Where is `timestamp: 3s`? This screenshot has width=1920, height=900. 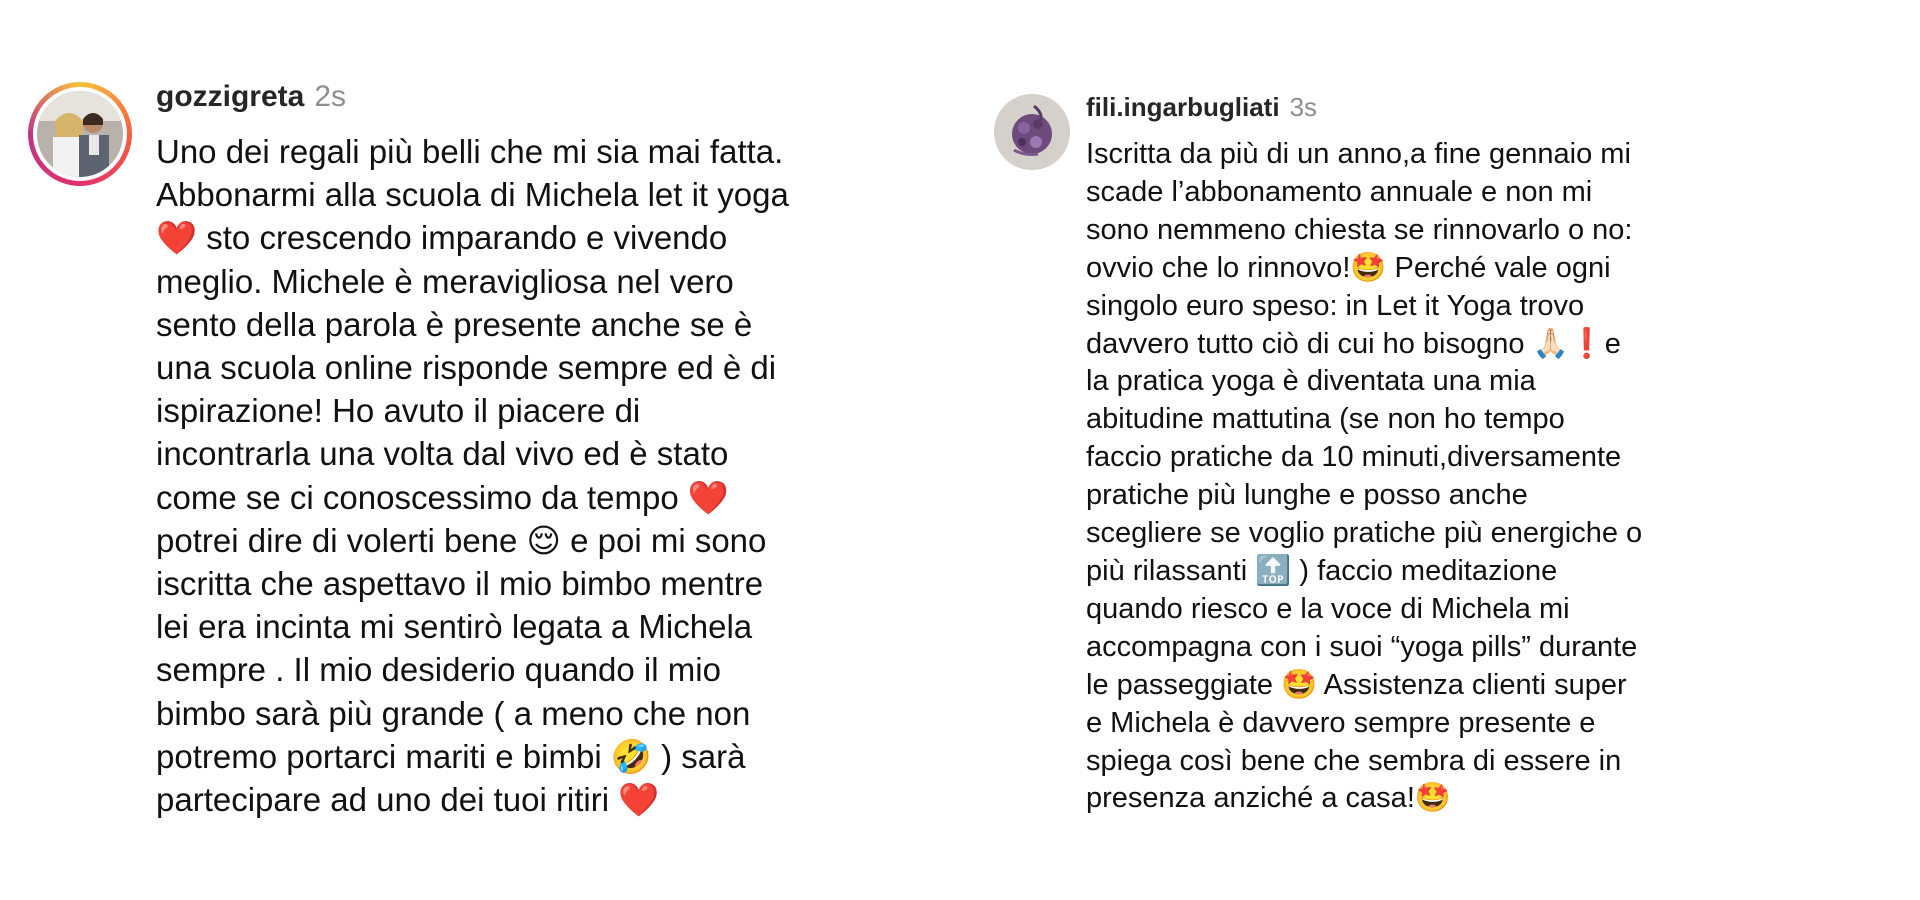 timestamp: 3s is located at coordinates (1303, 107).